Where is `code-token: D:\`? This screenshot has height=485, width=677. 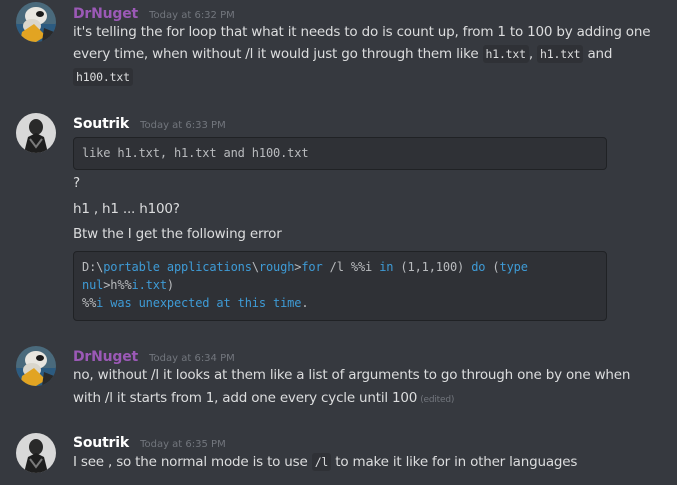
code-token: D:\ is located at coordinates (93, 267).